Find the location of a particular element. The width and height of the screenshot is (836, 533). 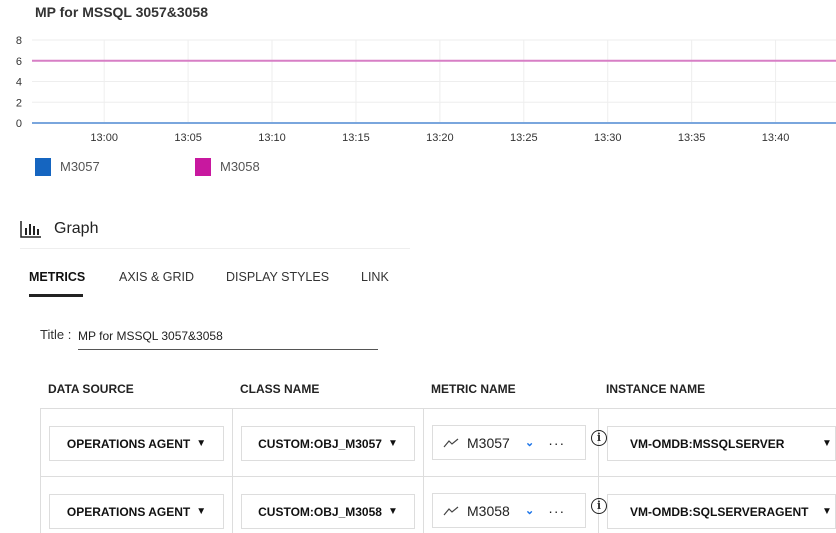

graph-section-header: Graph is located at coordinates (59, 229).